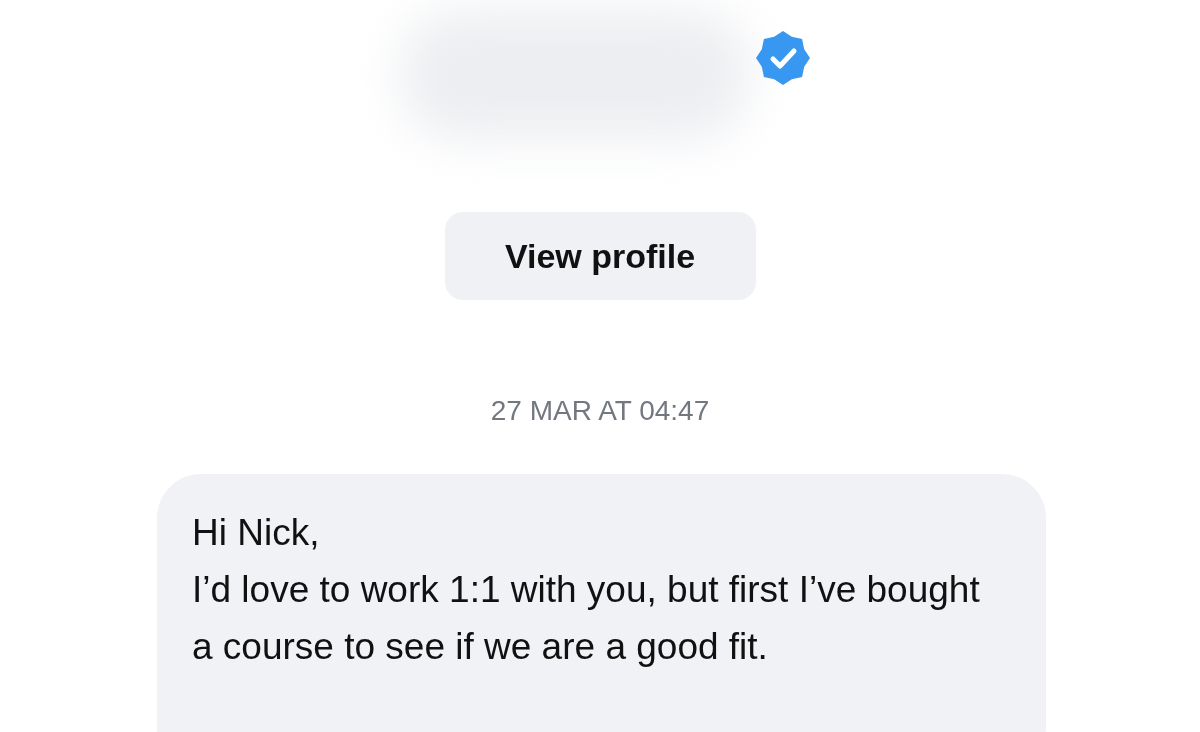  What do you see at coordinates (586, 618) in the screenshot?
I see `message-text: I’d love to work 1:1 with you, but first I’ve bought a course to see if we are a good fit.` at bounding box center [586, 618].